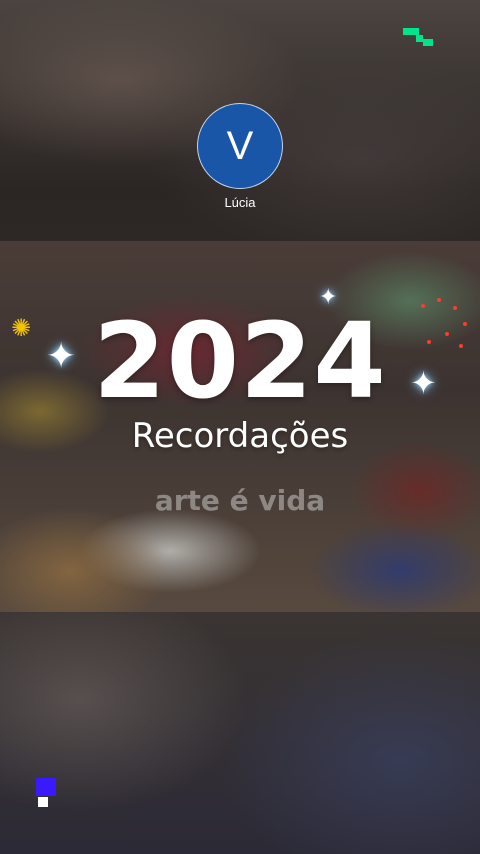  I want to click on username-label: Lúcia, so click(240, 202).